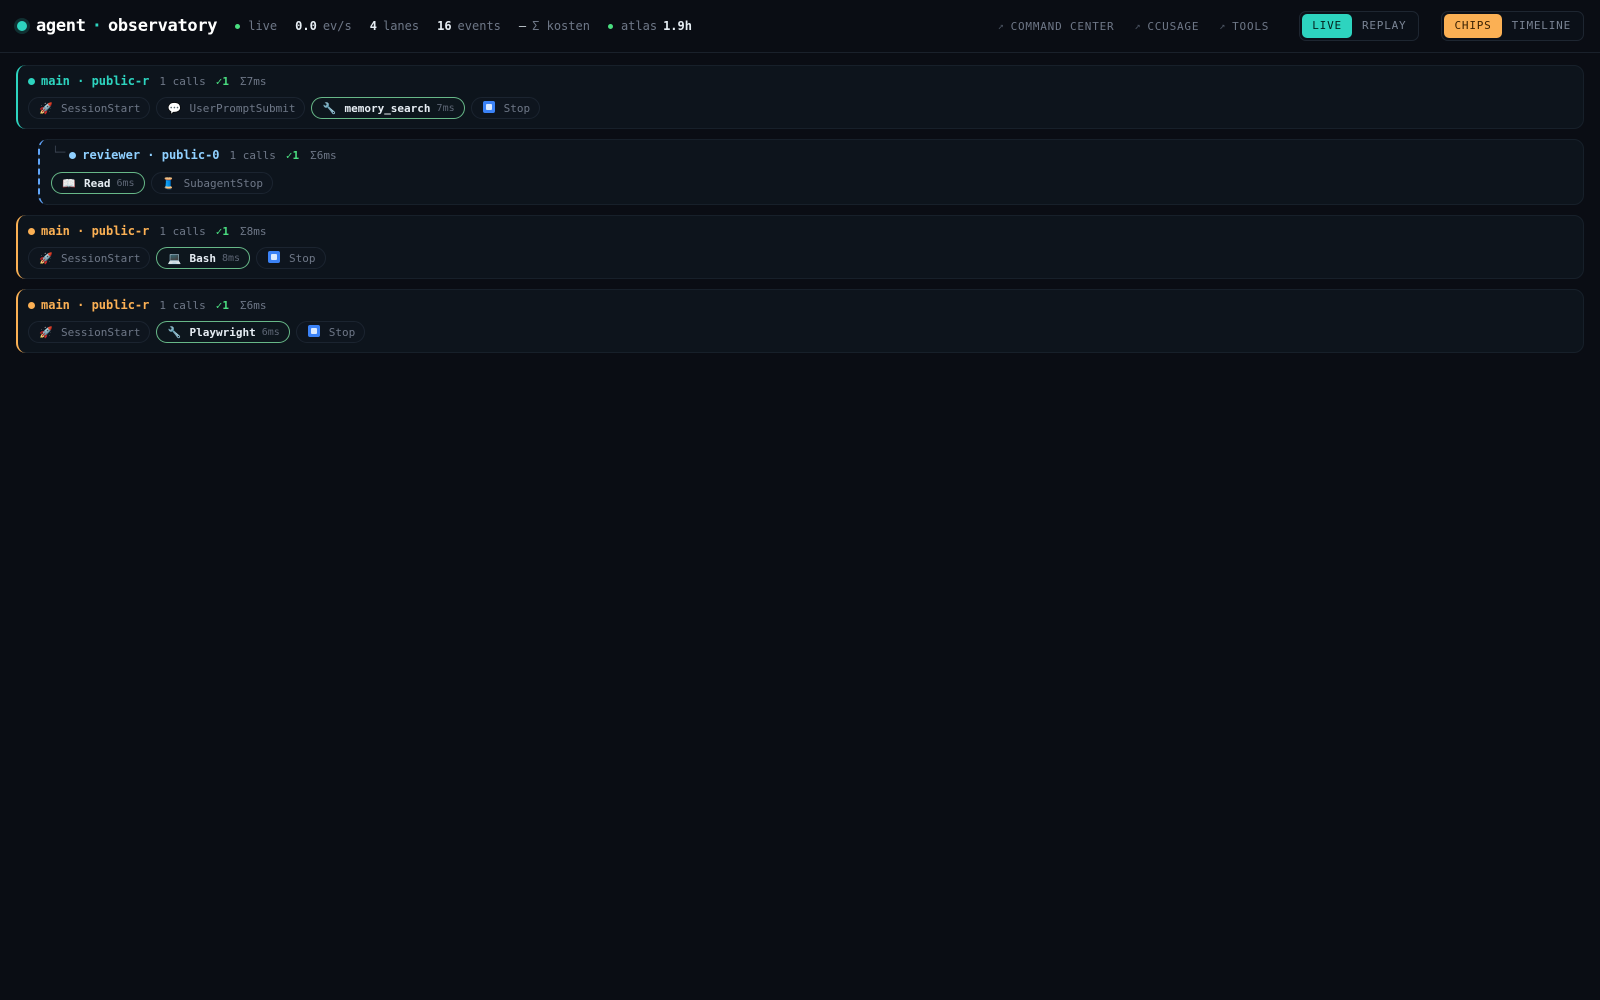 Image resolution: width=1600 pixels, height=1000 pixels. I want to click on chip-duration: 7ms, so click(445, 108).